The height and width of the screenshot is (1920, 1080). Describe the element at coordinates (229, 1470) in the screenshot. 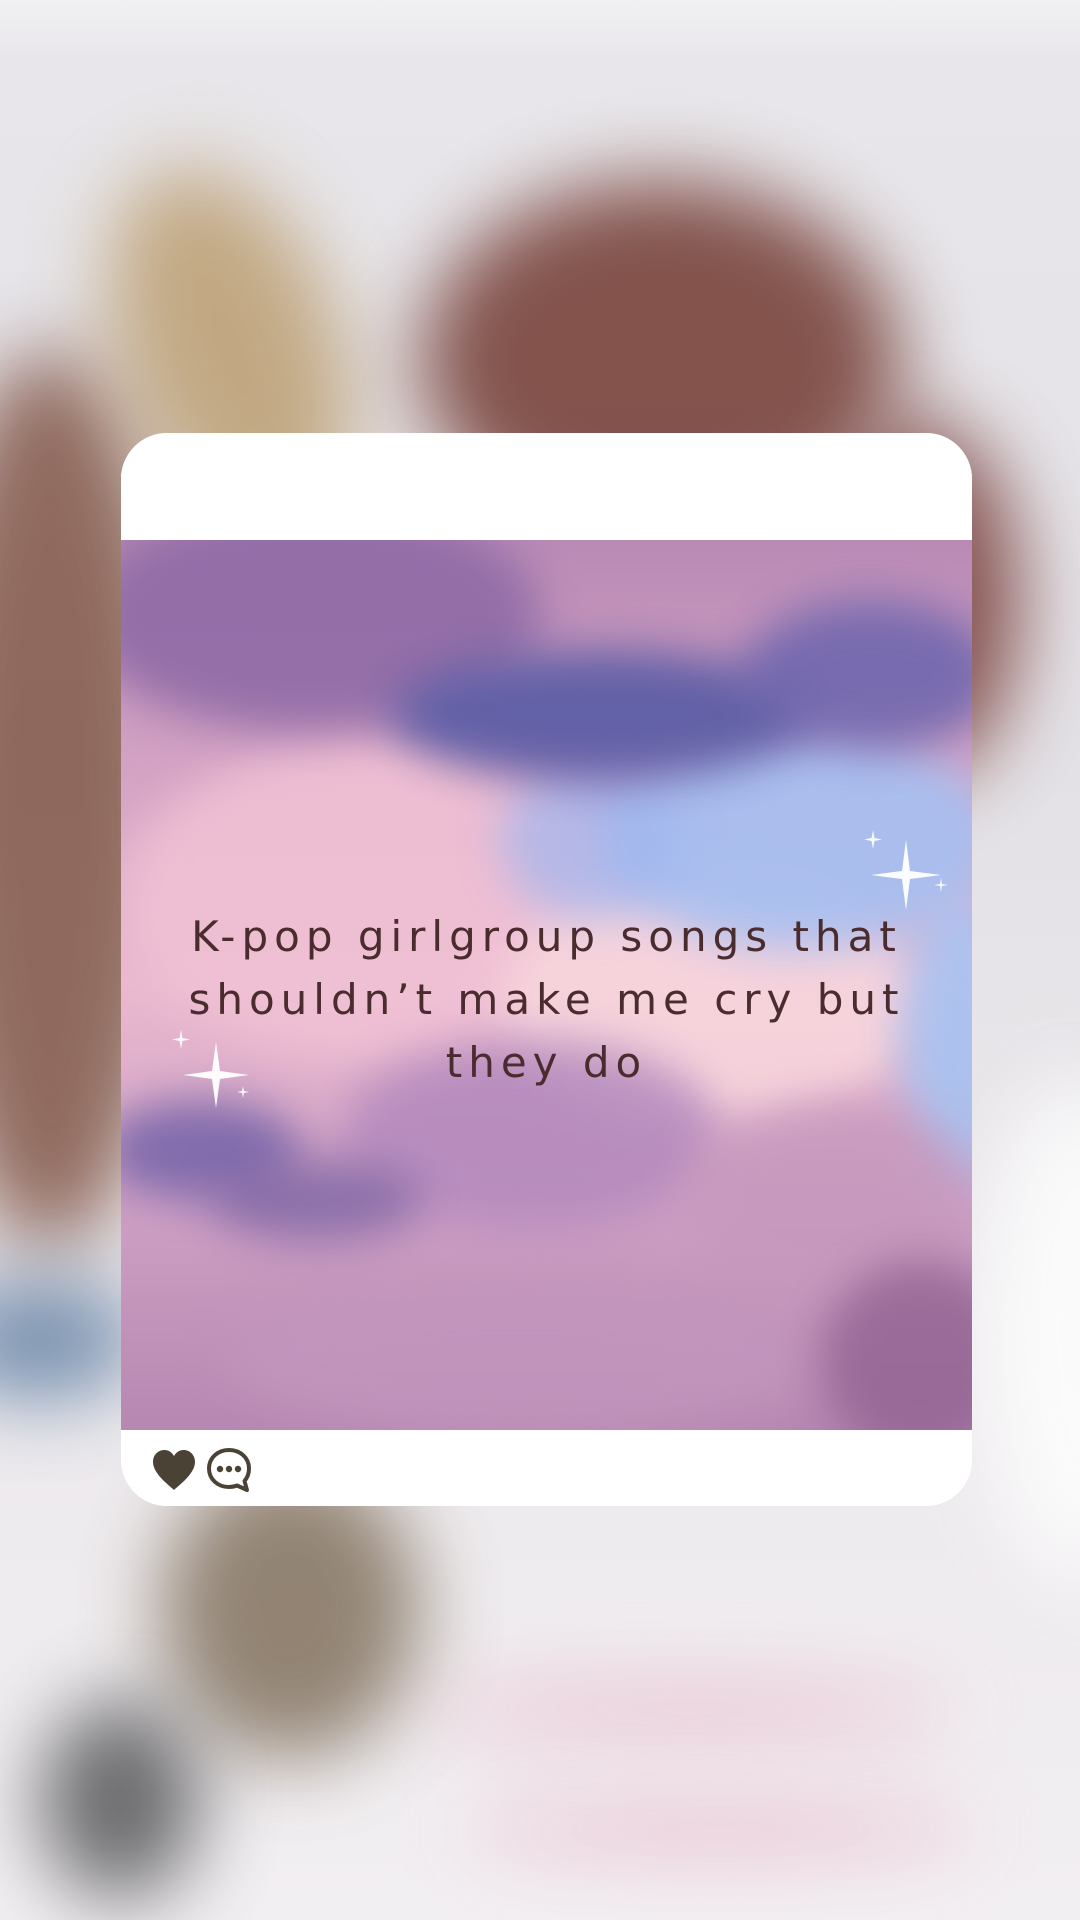

I see `chat-bubble-icon` at that location.